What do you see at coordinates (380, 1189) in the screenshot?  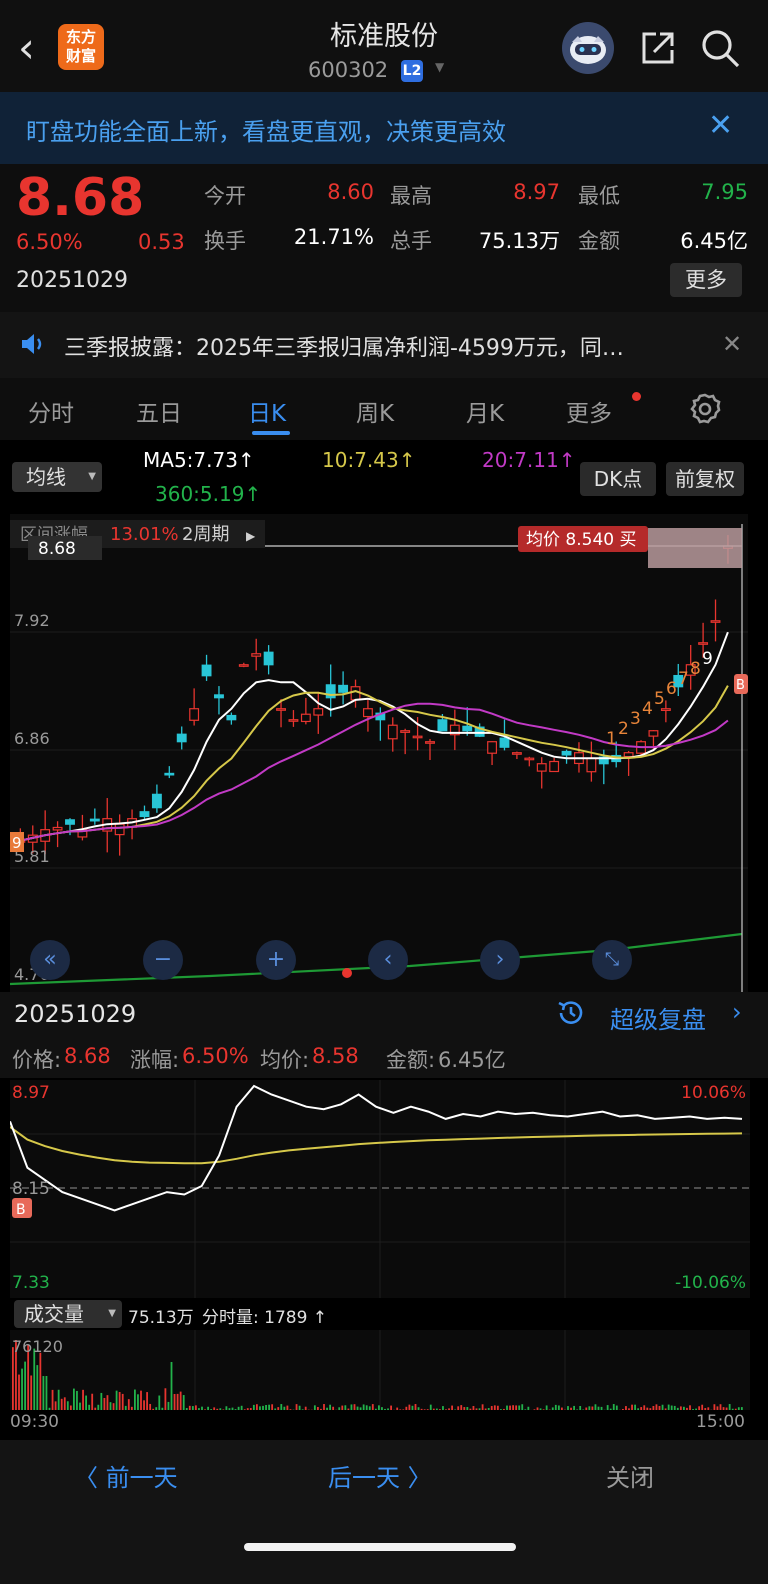 I see `intraday-chart: 8.97 8.15 7.33 10.06% -10.06% B` at bounding box center [380, 1189].